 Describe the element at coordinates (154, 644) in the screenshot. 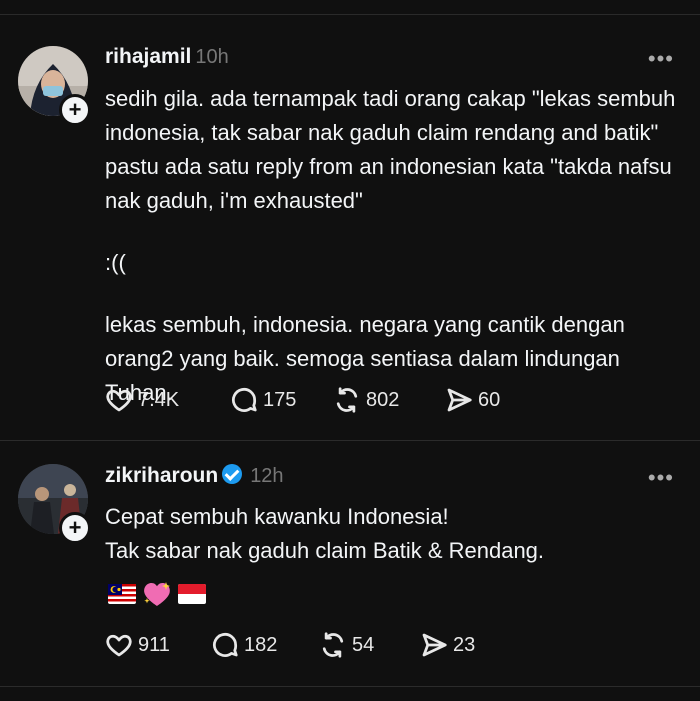

I see `like-count: 911` at that location.